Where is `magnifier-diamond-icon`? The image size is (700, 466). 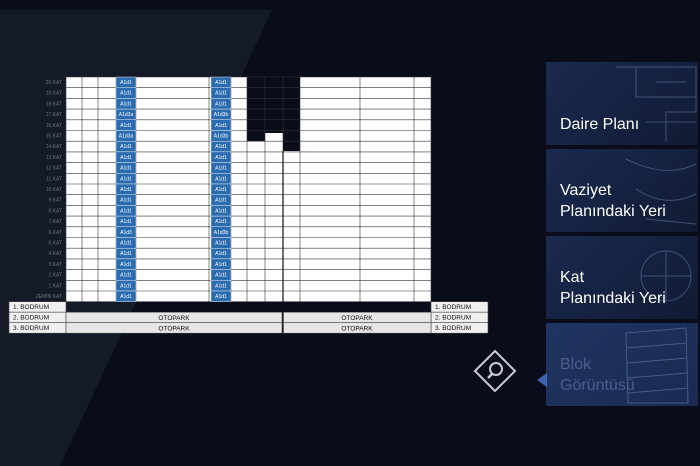 magnifier-diamond-icon is located at coordinates (495, 371).